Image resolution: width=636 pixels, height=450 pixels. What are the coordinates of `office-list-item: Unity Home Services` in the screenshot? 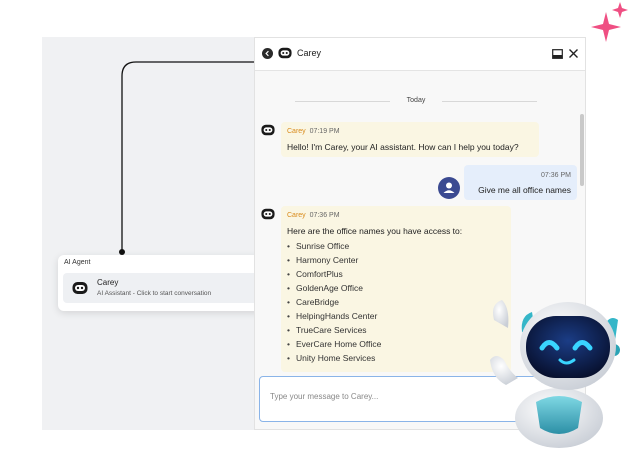 It's located at (334, 358).